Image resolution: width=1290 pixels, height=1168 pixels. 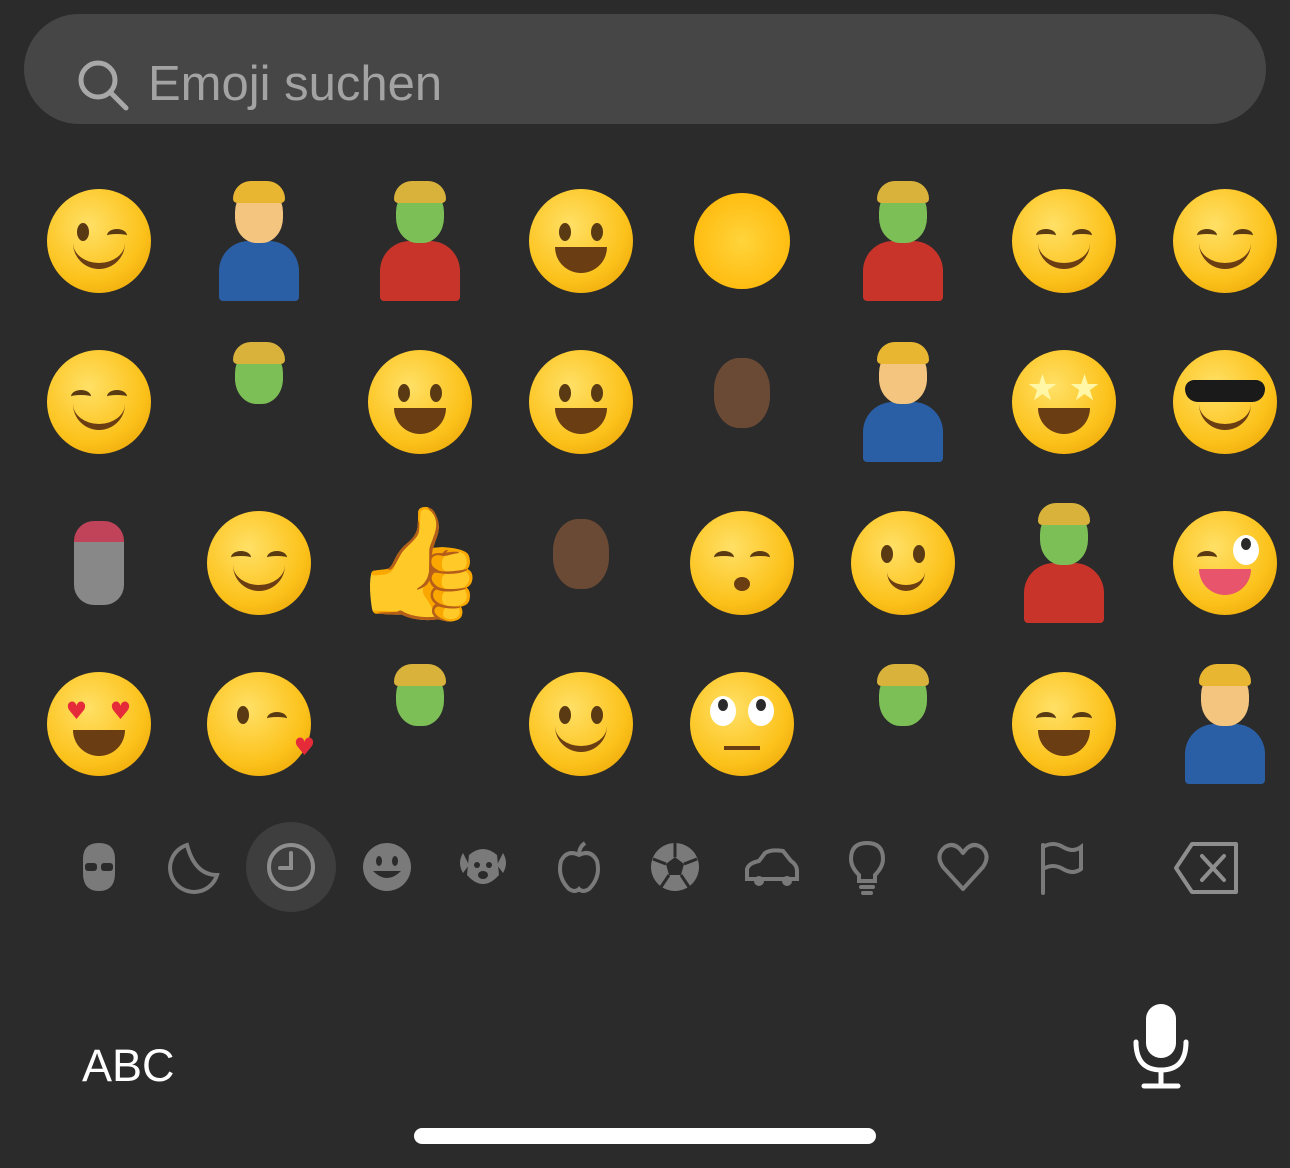 I want to click on category-memoji, so click(x=99, y=867).